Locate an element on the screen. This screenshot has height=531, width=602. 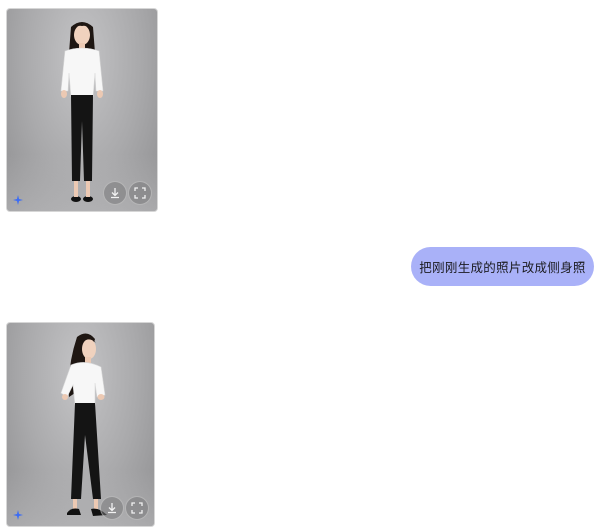
woman-front-figure is located at coordinates (82, 112).